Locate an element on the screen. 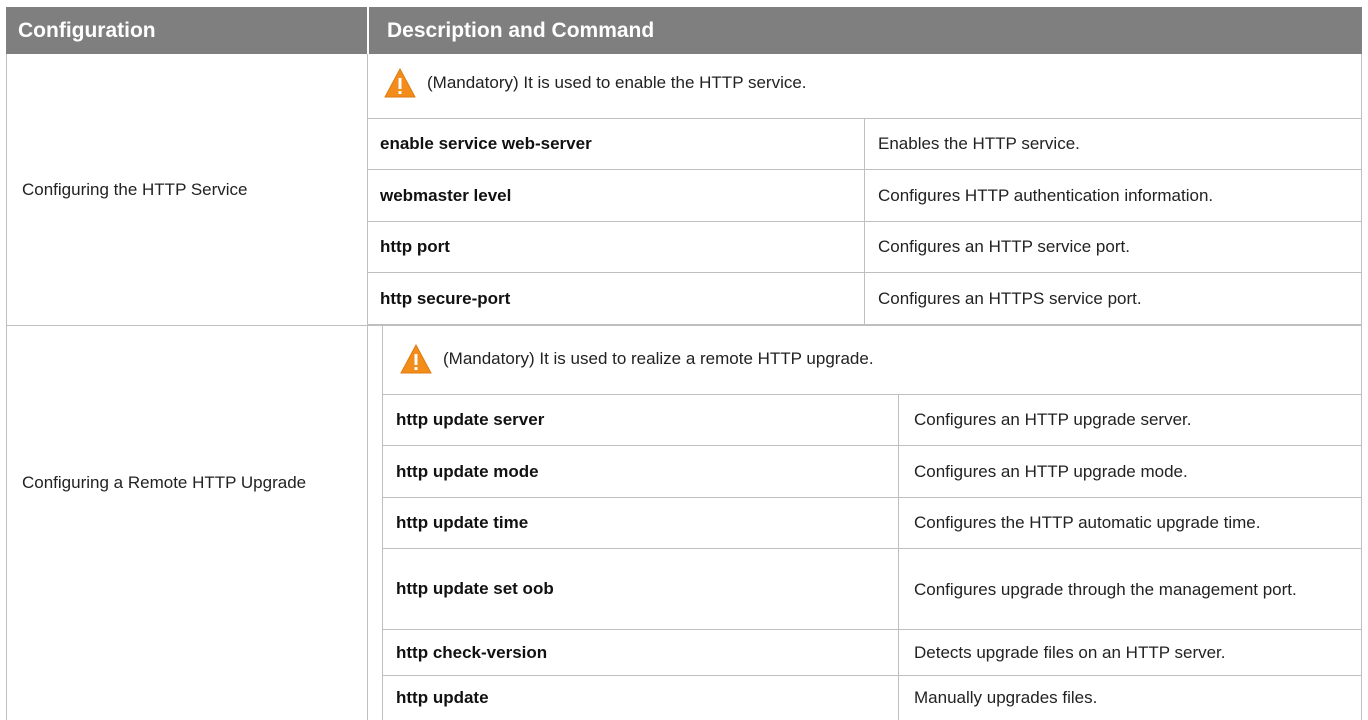 This screenshot has width=1368, height=720. description-text: Configures an HTTP upgrade mode. is located at coordinates (1051, 471).